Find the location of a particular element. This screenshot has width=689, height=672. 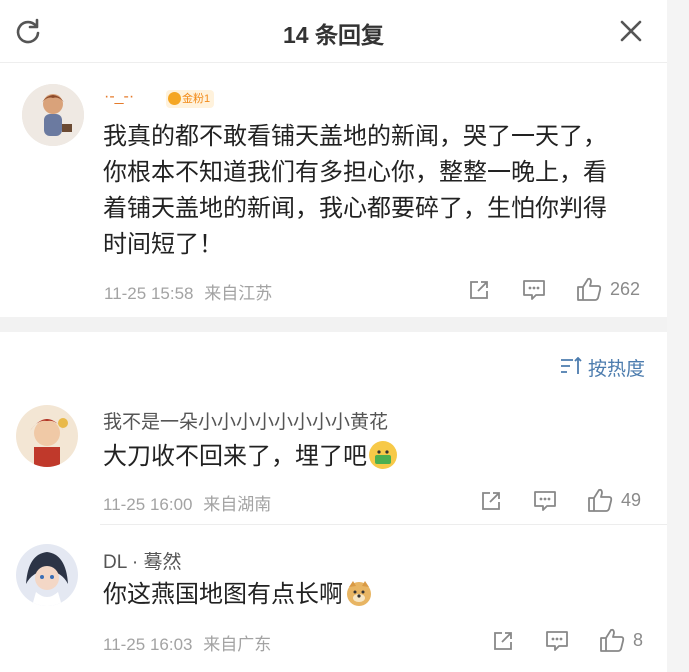

sort-label: 按热度 is located at coordinates (617, 369).